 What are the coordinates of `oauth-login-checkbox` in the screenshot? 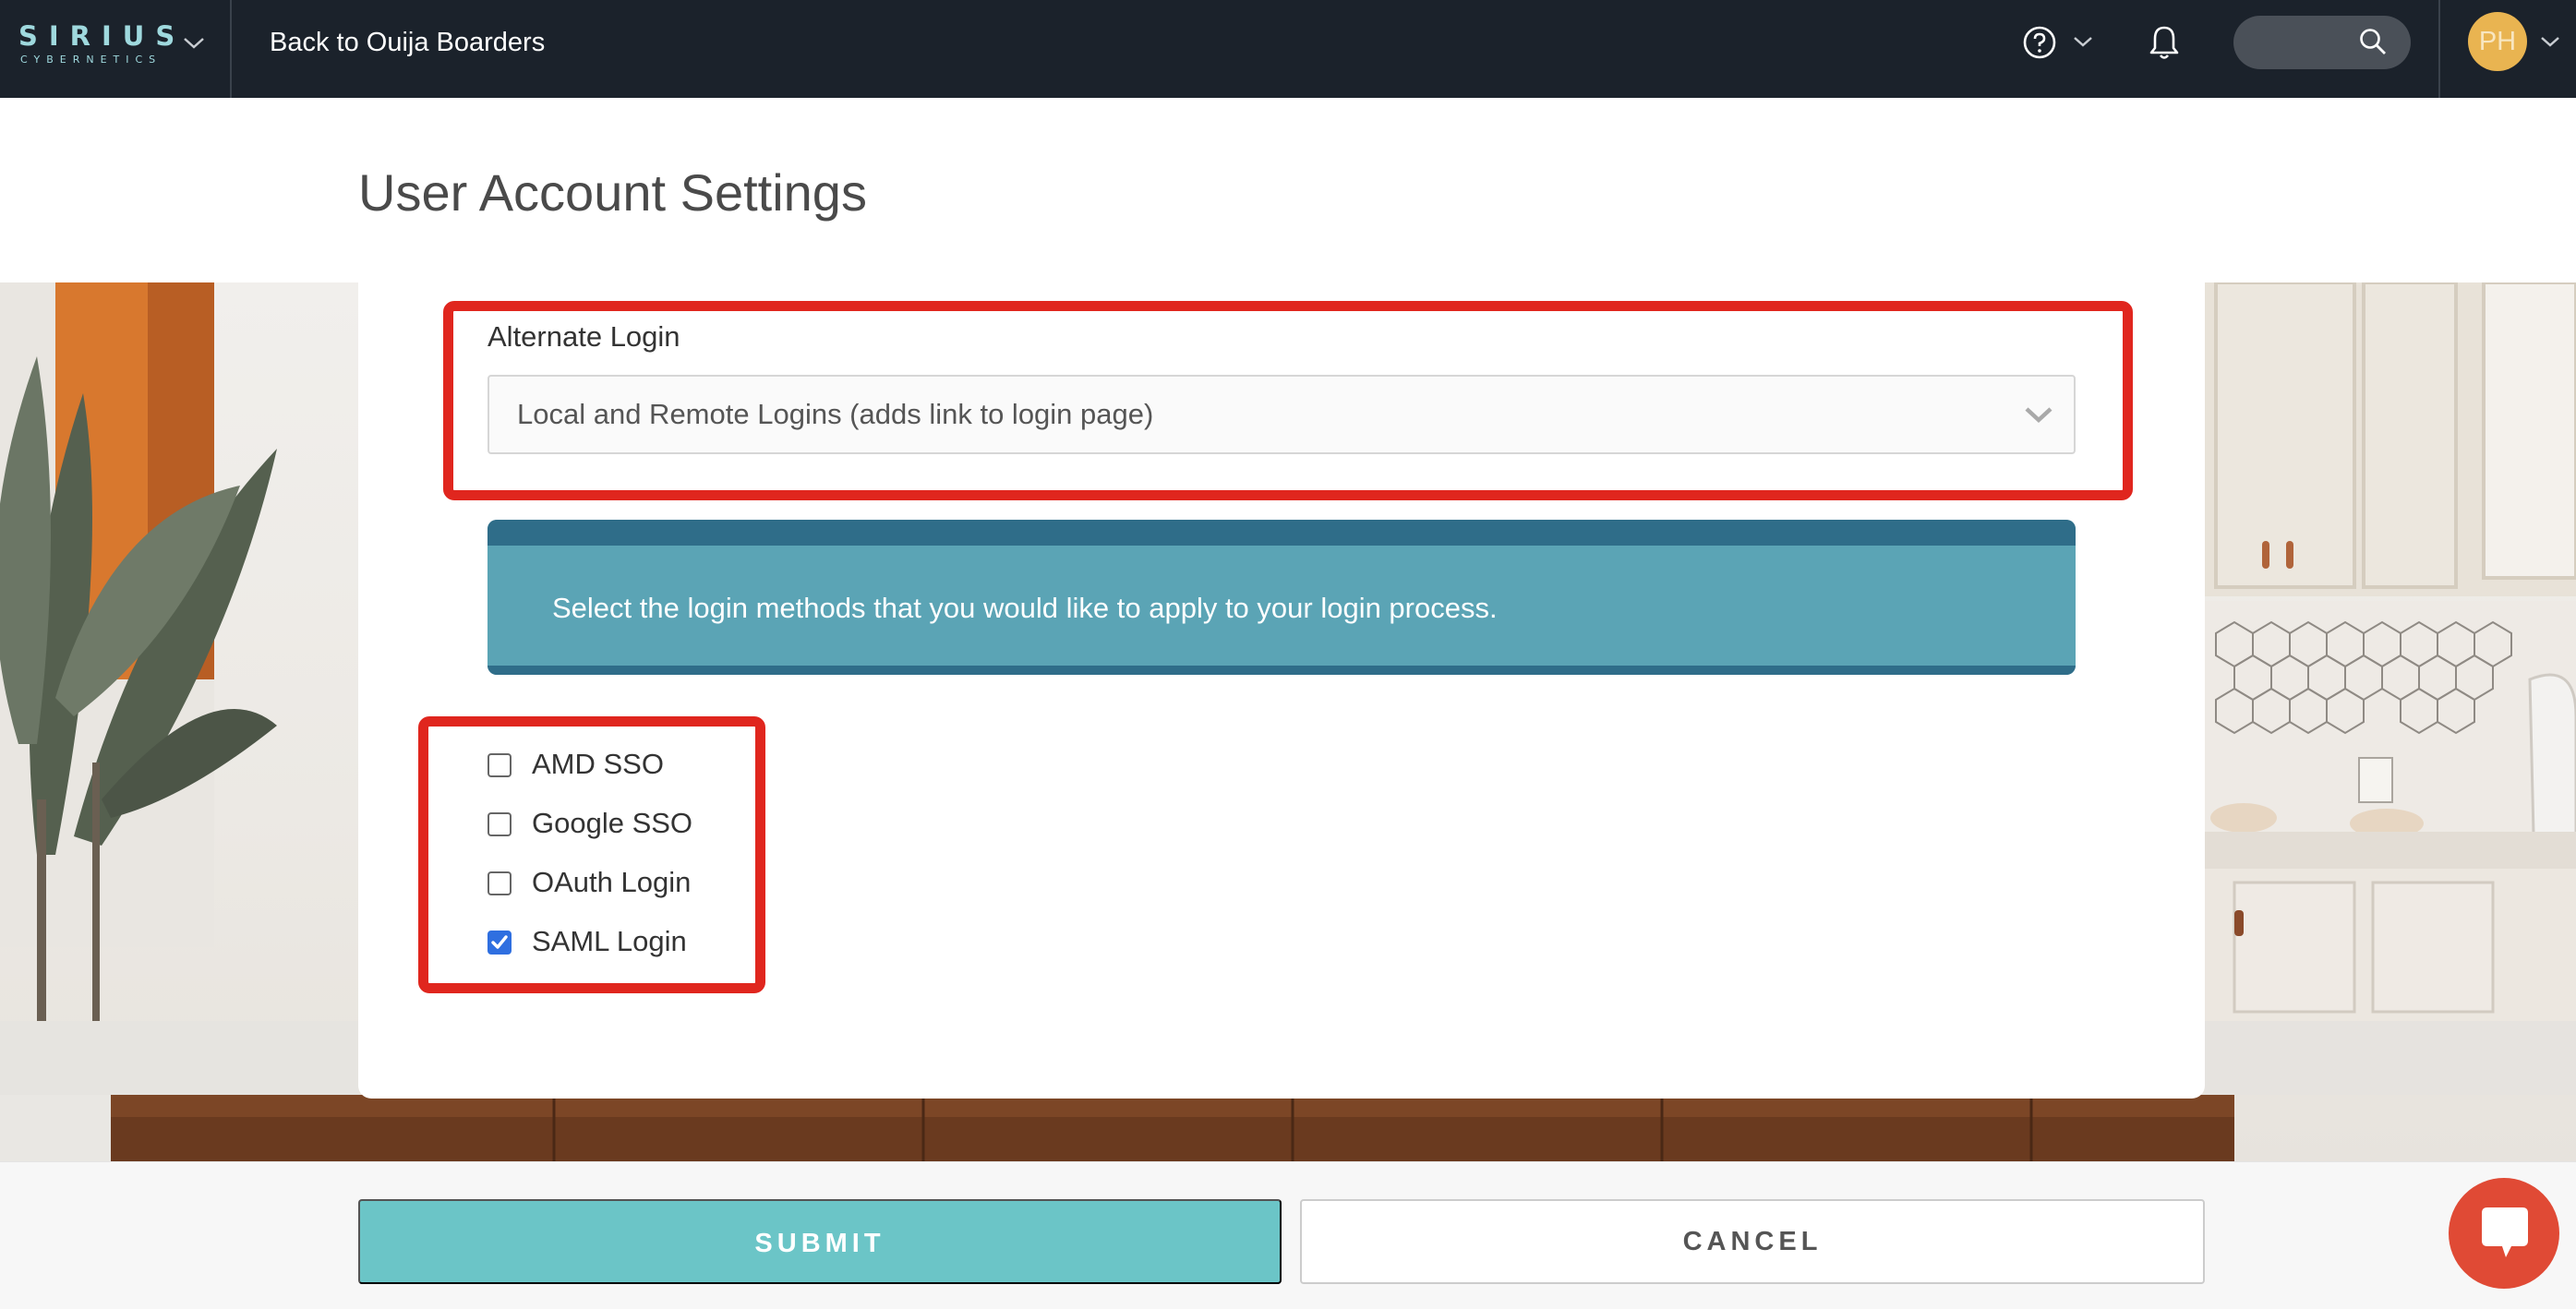 It's located at (500, 883).